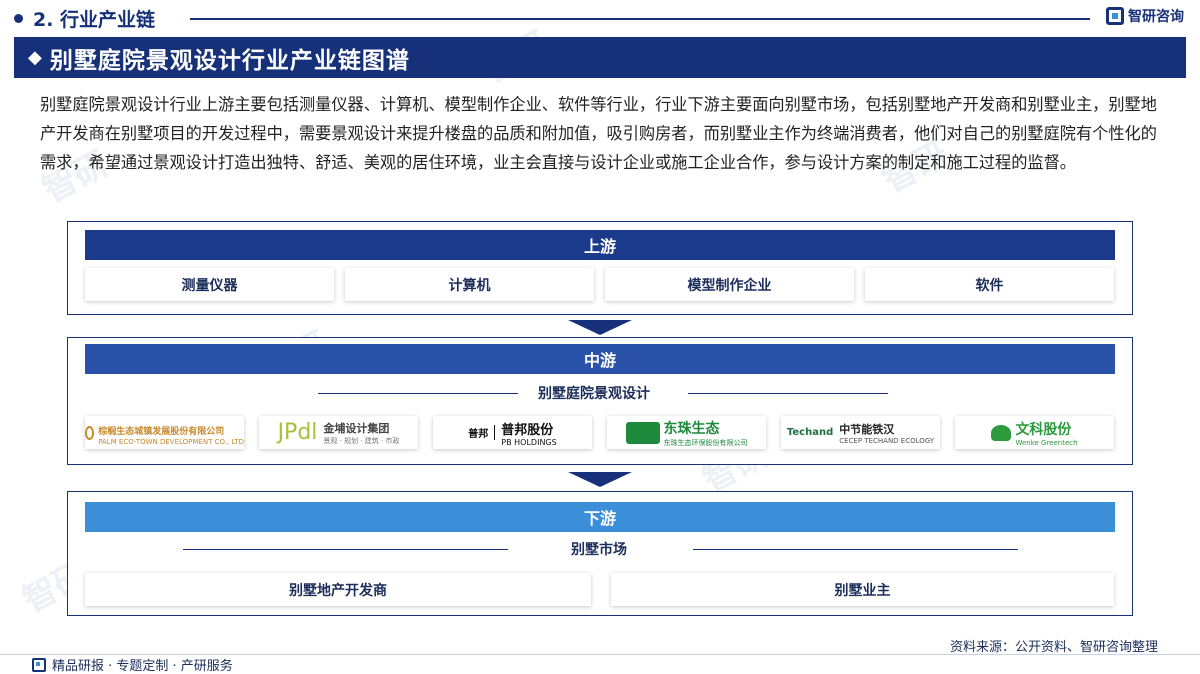 Image resolution: width=1200 pixels, height=674 pixels. Describe the element at coordinates (1001, 432) in the screenshot. I see `wenke-logo-icon` at that location.